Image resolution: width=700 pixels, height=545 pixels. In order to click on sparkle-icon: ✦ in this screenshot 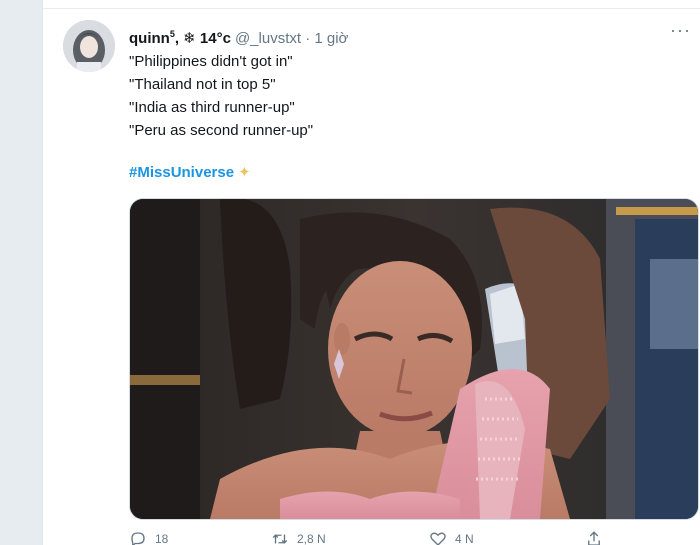, I will do `click(244, 172)`.